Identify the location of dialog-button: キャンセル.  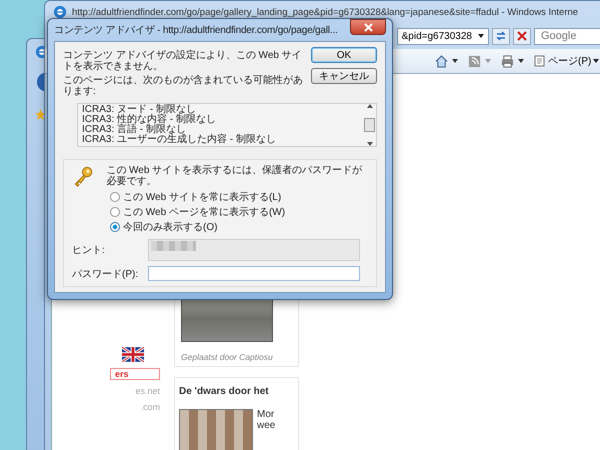
(344, 76).